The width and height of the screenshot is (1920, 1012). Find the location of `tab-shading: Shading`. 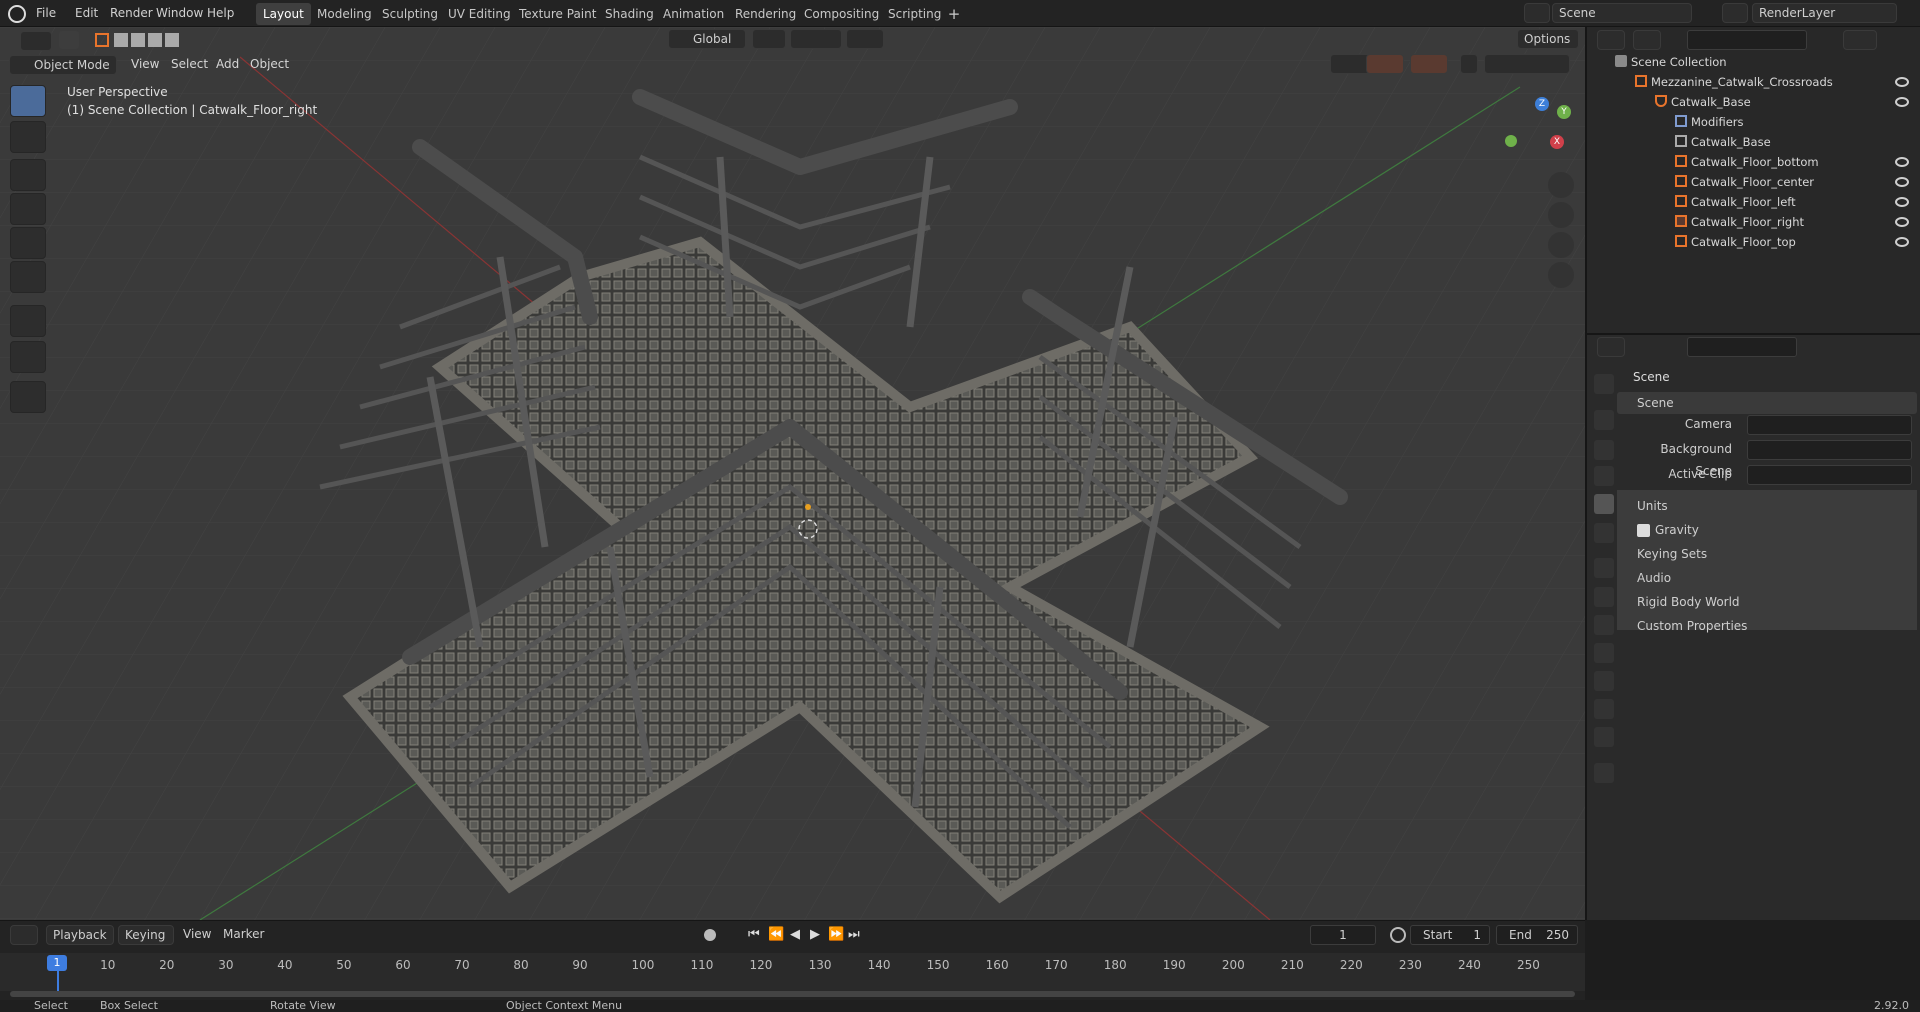

tab-shading: Shading is located at coordinates (629, 14).